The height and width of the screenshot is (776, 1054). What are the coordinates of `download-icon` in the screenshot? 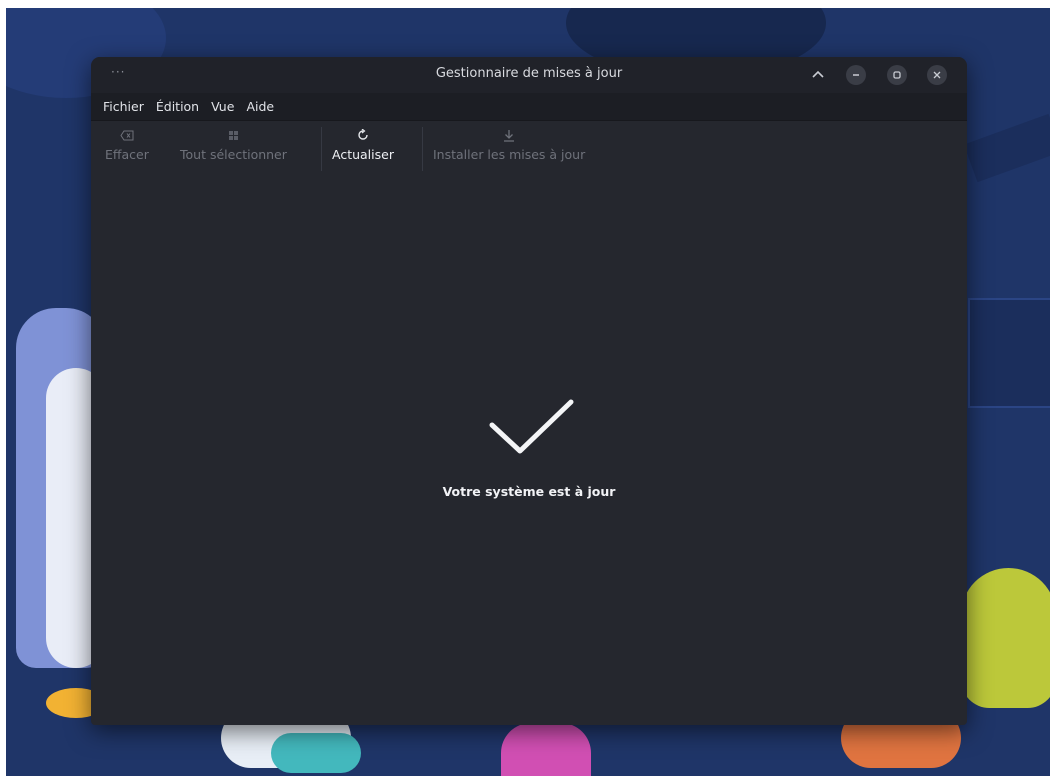 It's located at (509, 138).